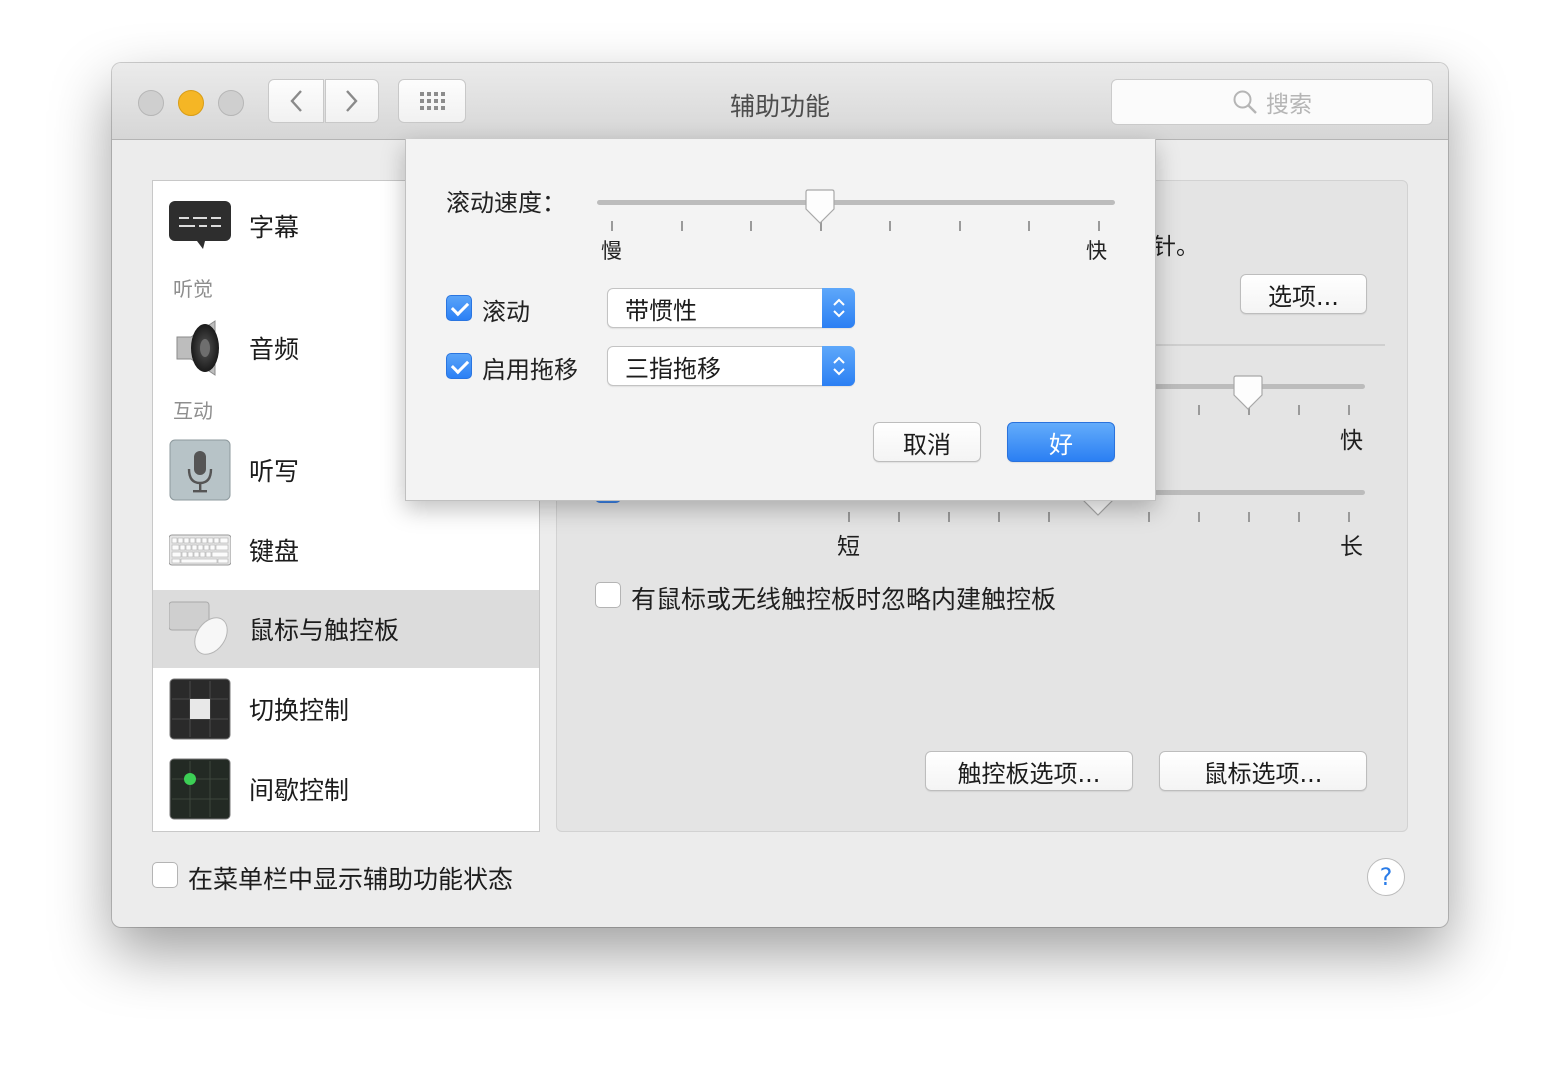 The height and width of the screenshot is (1088, 1560). I want to click on speaker-icon, so click(197, 348).